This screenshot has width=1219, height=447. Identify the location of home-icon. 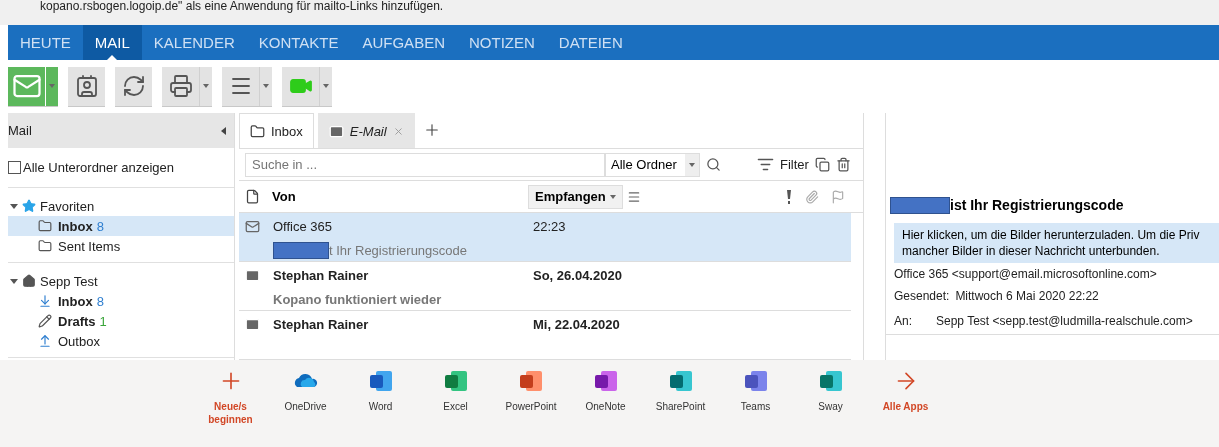
(29, 281).